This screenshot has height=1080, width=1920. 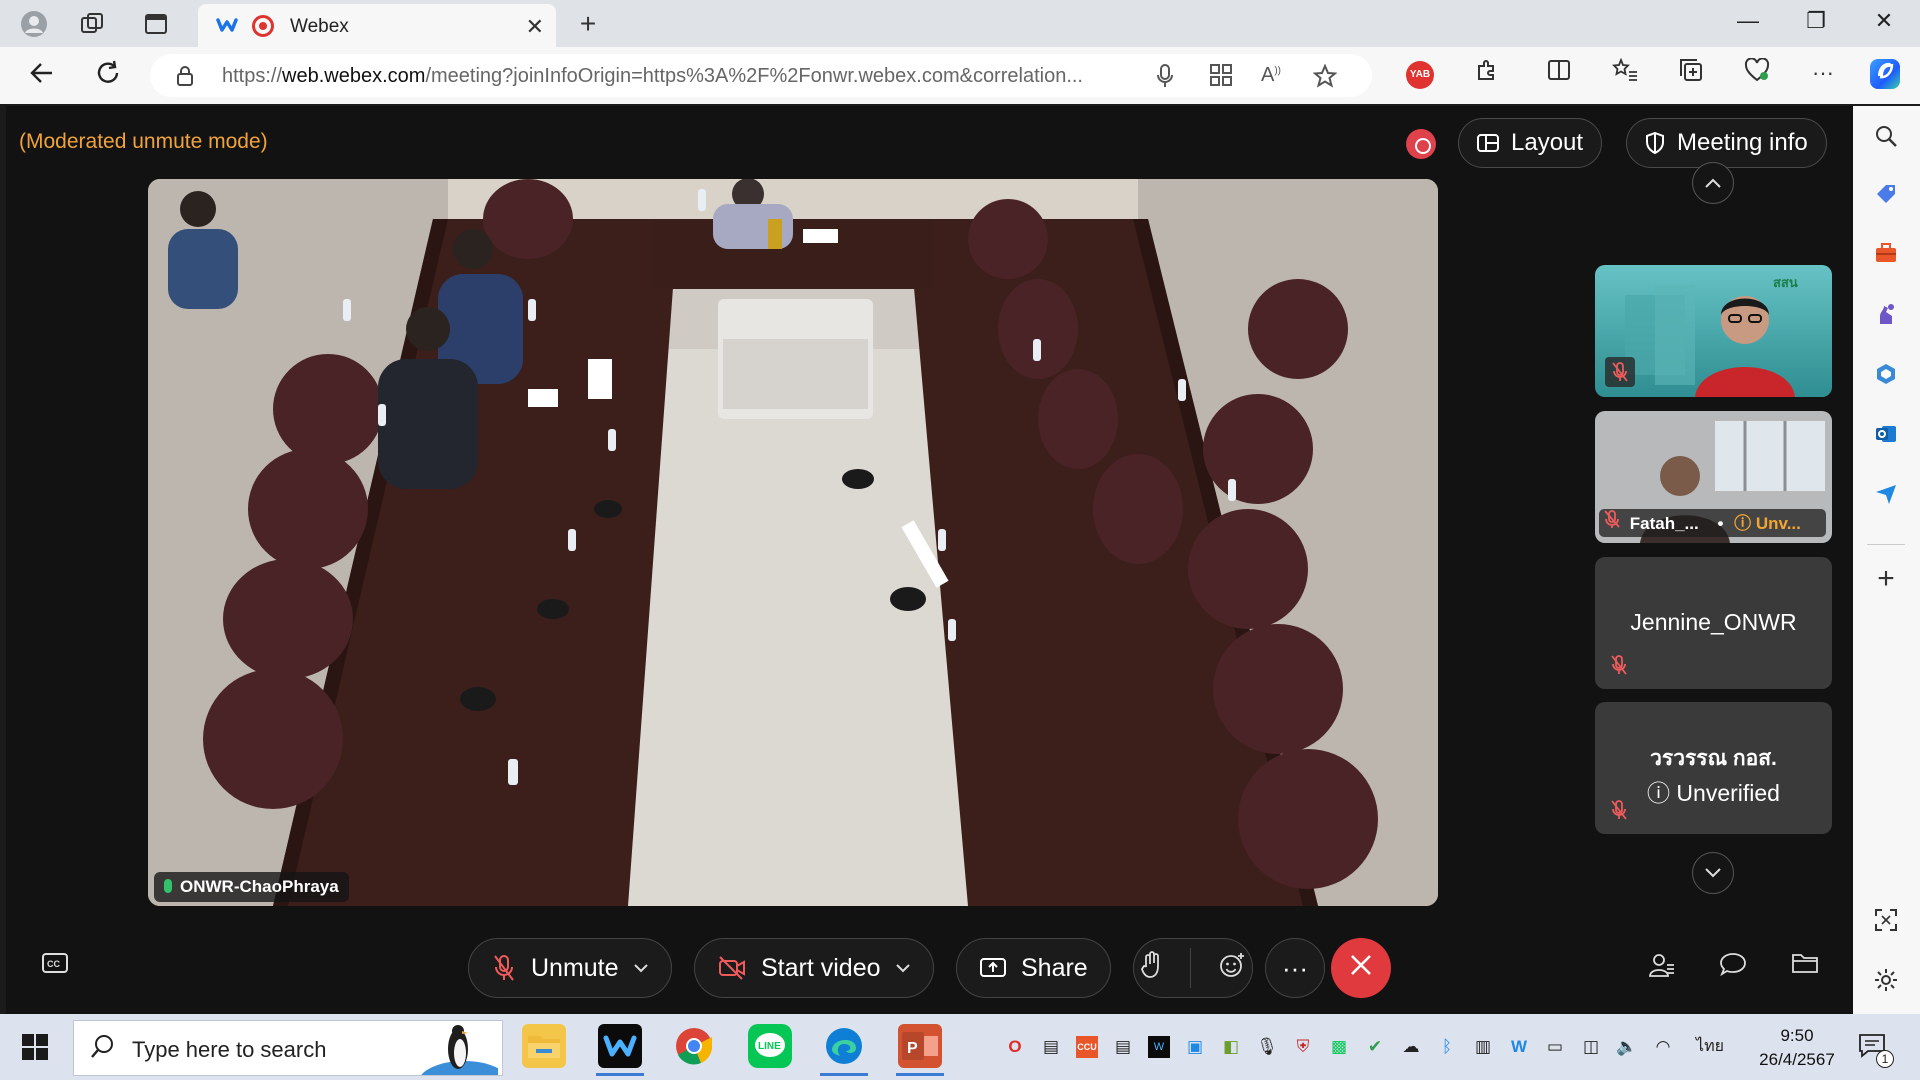 I want to click on line-app-icon: LINE, so click(x=770, y=1046).